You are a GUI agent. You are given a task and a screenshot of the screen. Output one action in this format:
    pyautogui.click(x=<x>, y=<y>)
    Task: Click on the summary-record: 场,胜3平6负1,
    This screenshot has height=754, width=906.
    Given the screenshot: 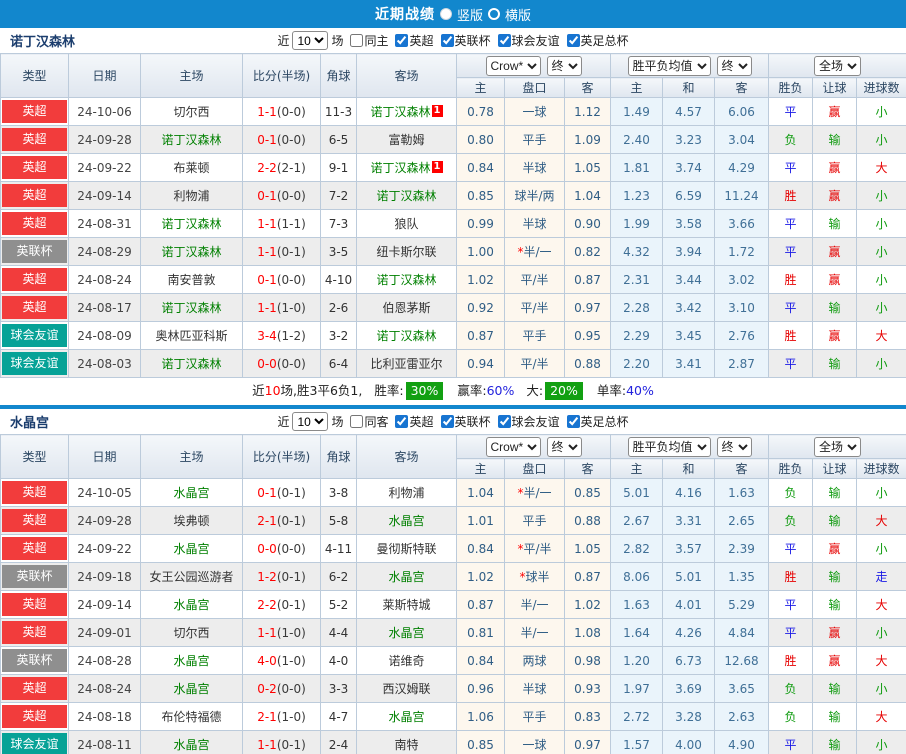 What is the action you would take?
    pyautogui.click(x=321, y=390)
    